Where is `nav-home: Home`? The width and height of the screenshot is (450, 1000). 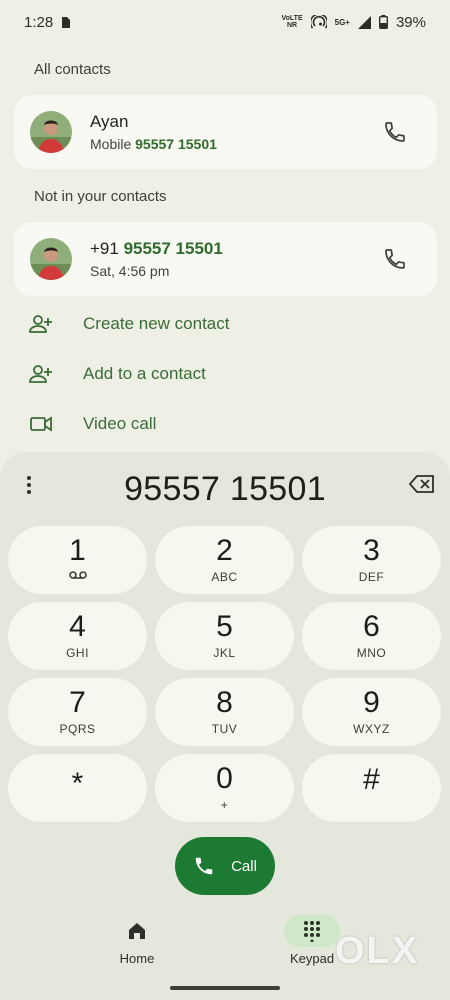 nav-home: Home is located at coordinates (137, 940).